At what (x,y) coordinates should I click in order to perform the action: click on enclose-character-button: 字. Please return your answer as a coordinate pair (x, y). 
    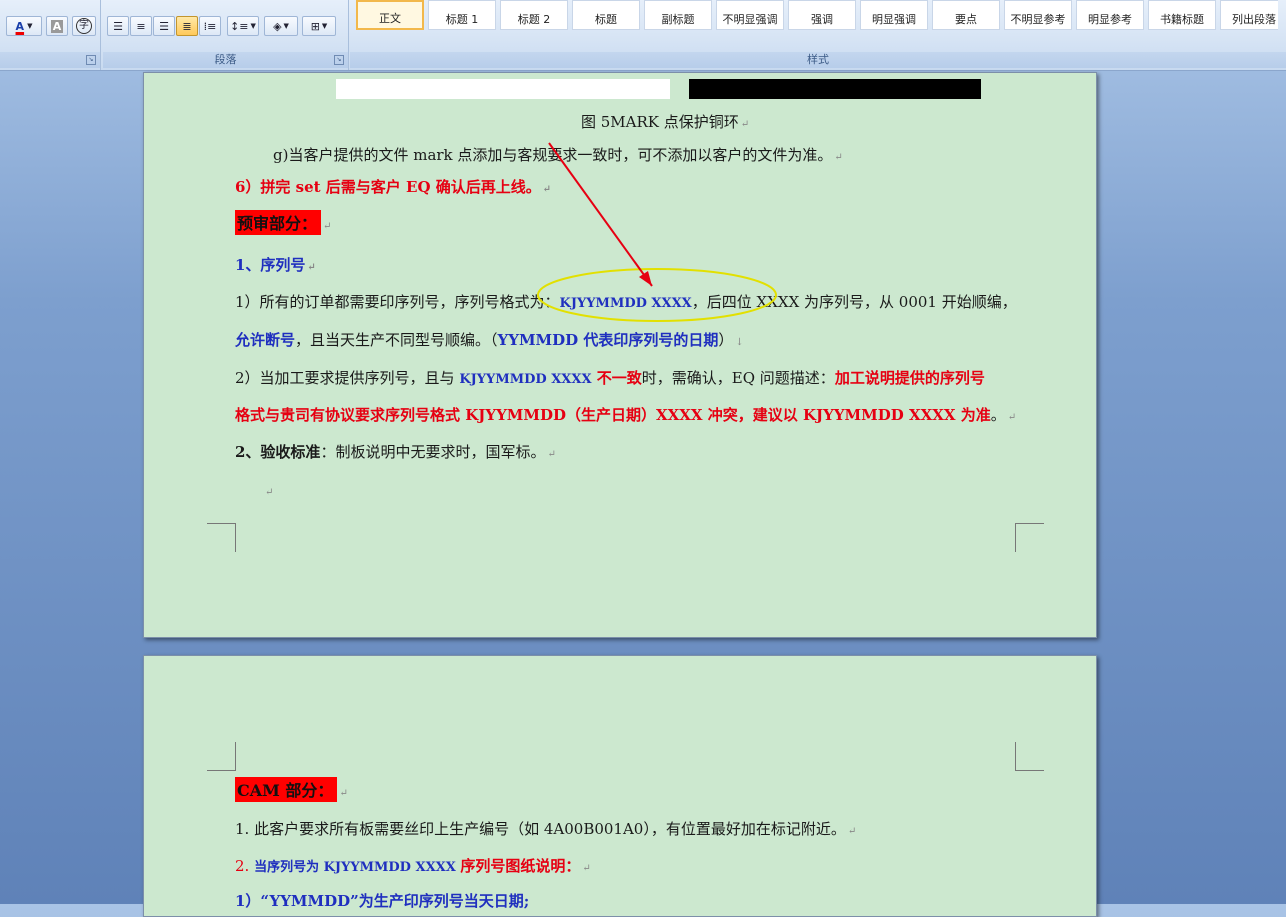
    Looking at the image, I should click on (84, 26).